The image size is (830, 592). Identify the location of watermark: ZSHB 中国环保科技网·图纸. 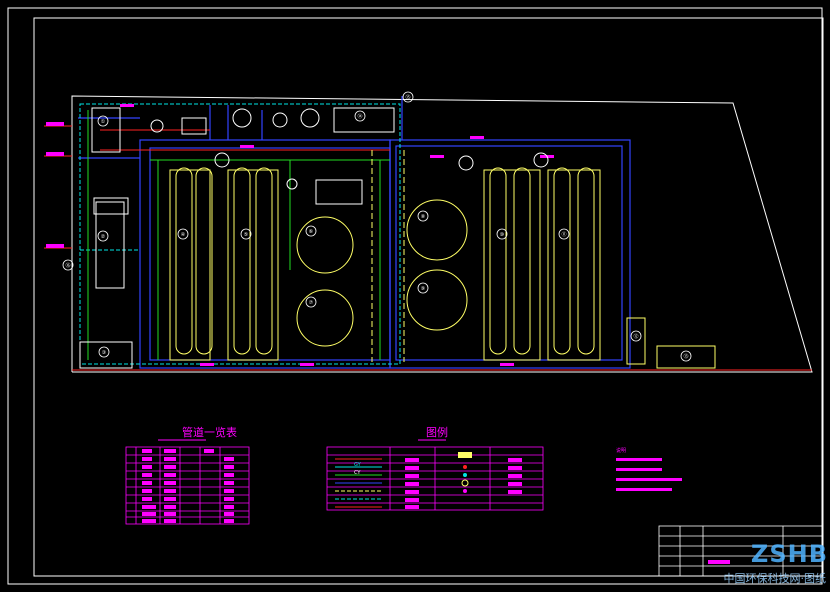
(754, 564).